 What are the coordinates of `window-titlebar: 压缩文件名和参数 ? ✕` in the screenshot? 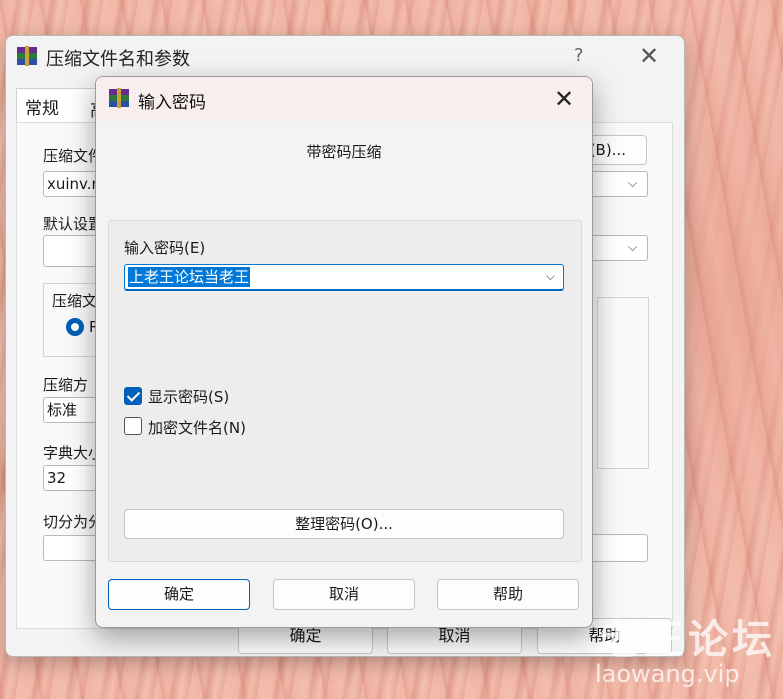 It's located at (345, 57).